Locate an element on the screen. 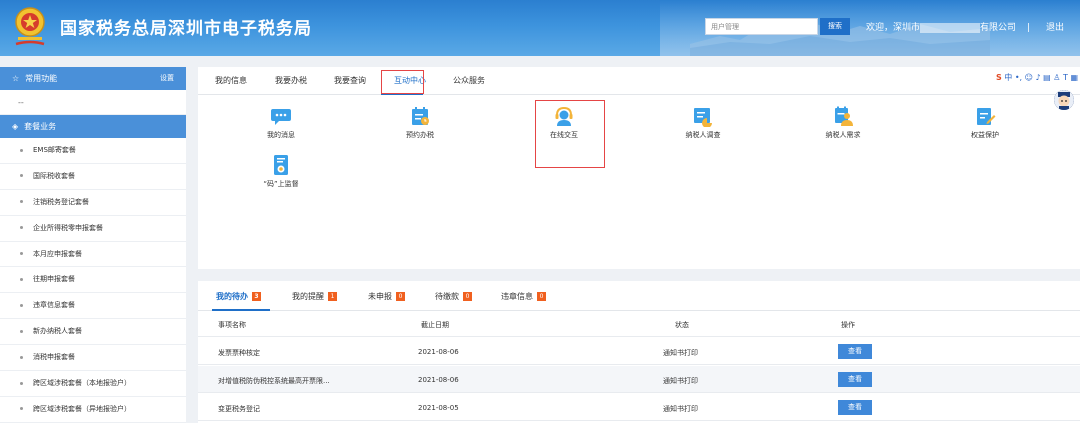  welcome-prefix: 欢迎，深圳市 is located at coordinates (893, 28).